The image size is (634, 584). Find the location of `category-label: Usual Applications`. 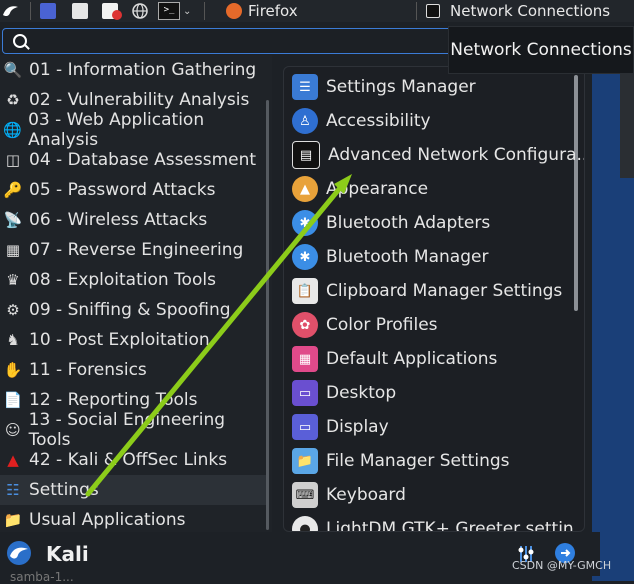

category-label: Usual Applications is located at coordinates (107, 520).